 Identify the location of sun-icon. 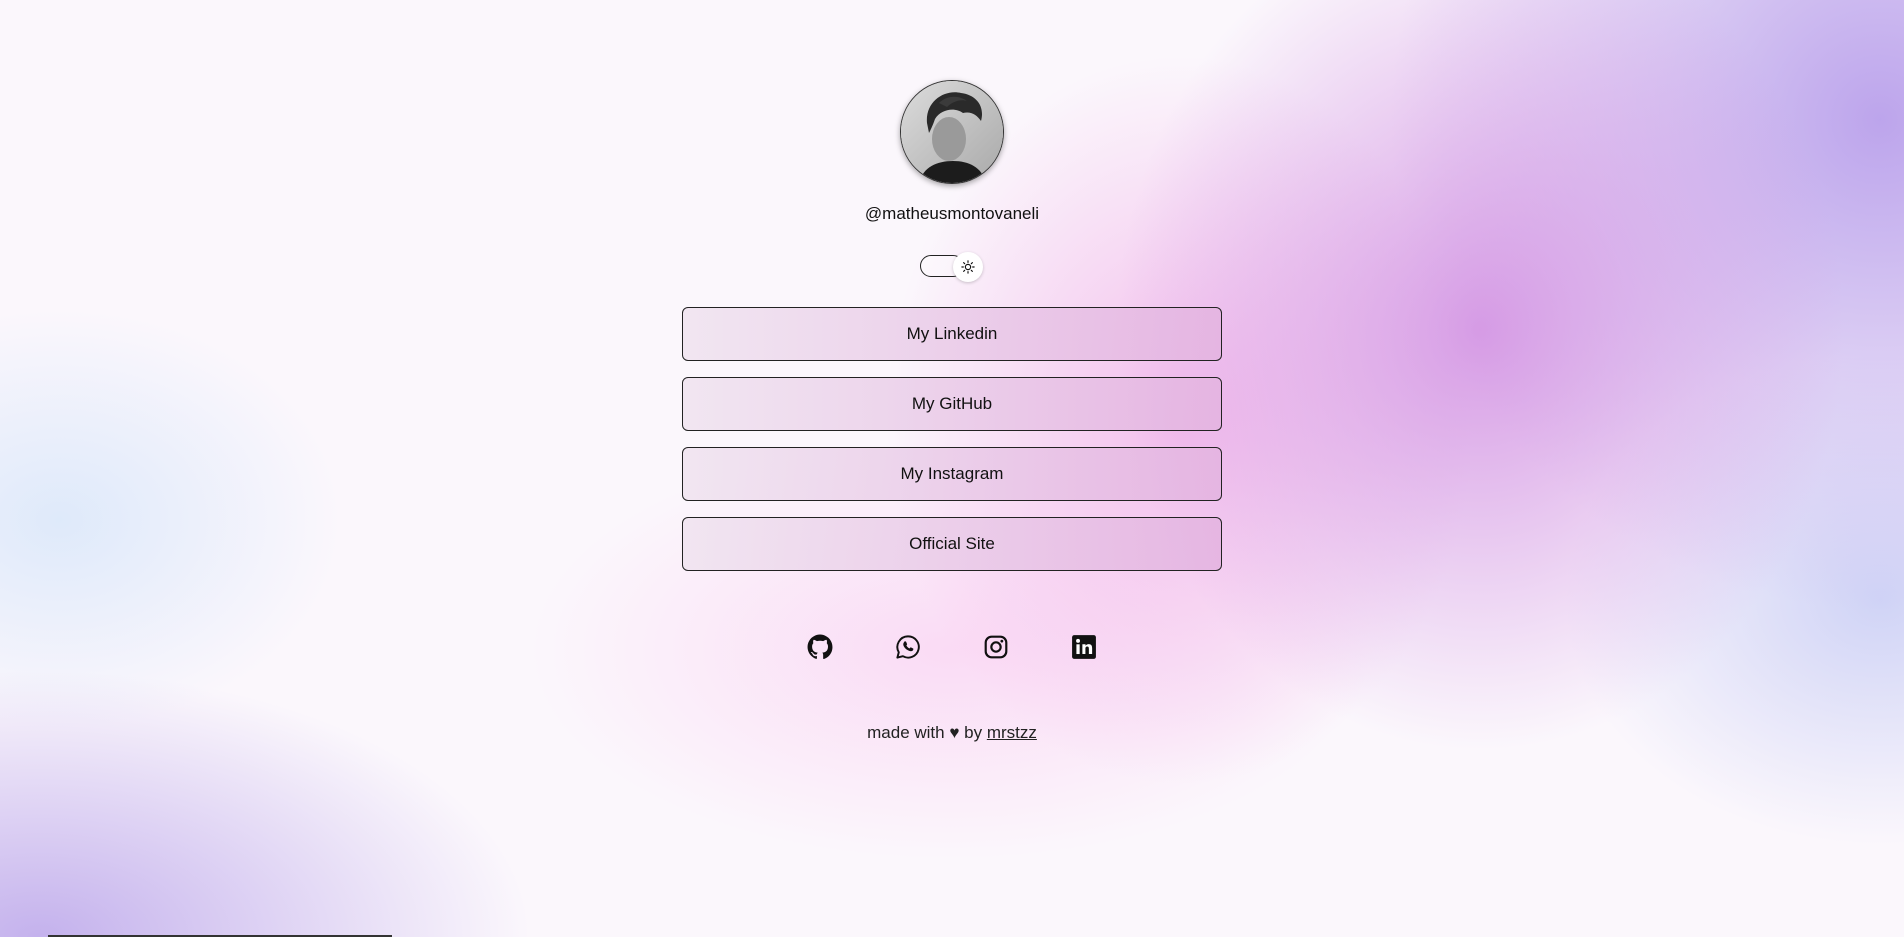
(968, 267).